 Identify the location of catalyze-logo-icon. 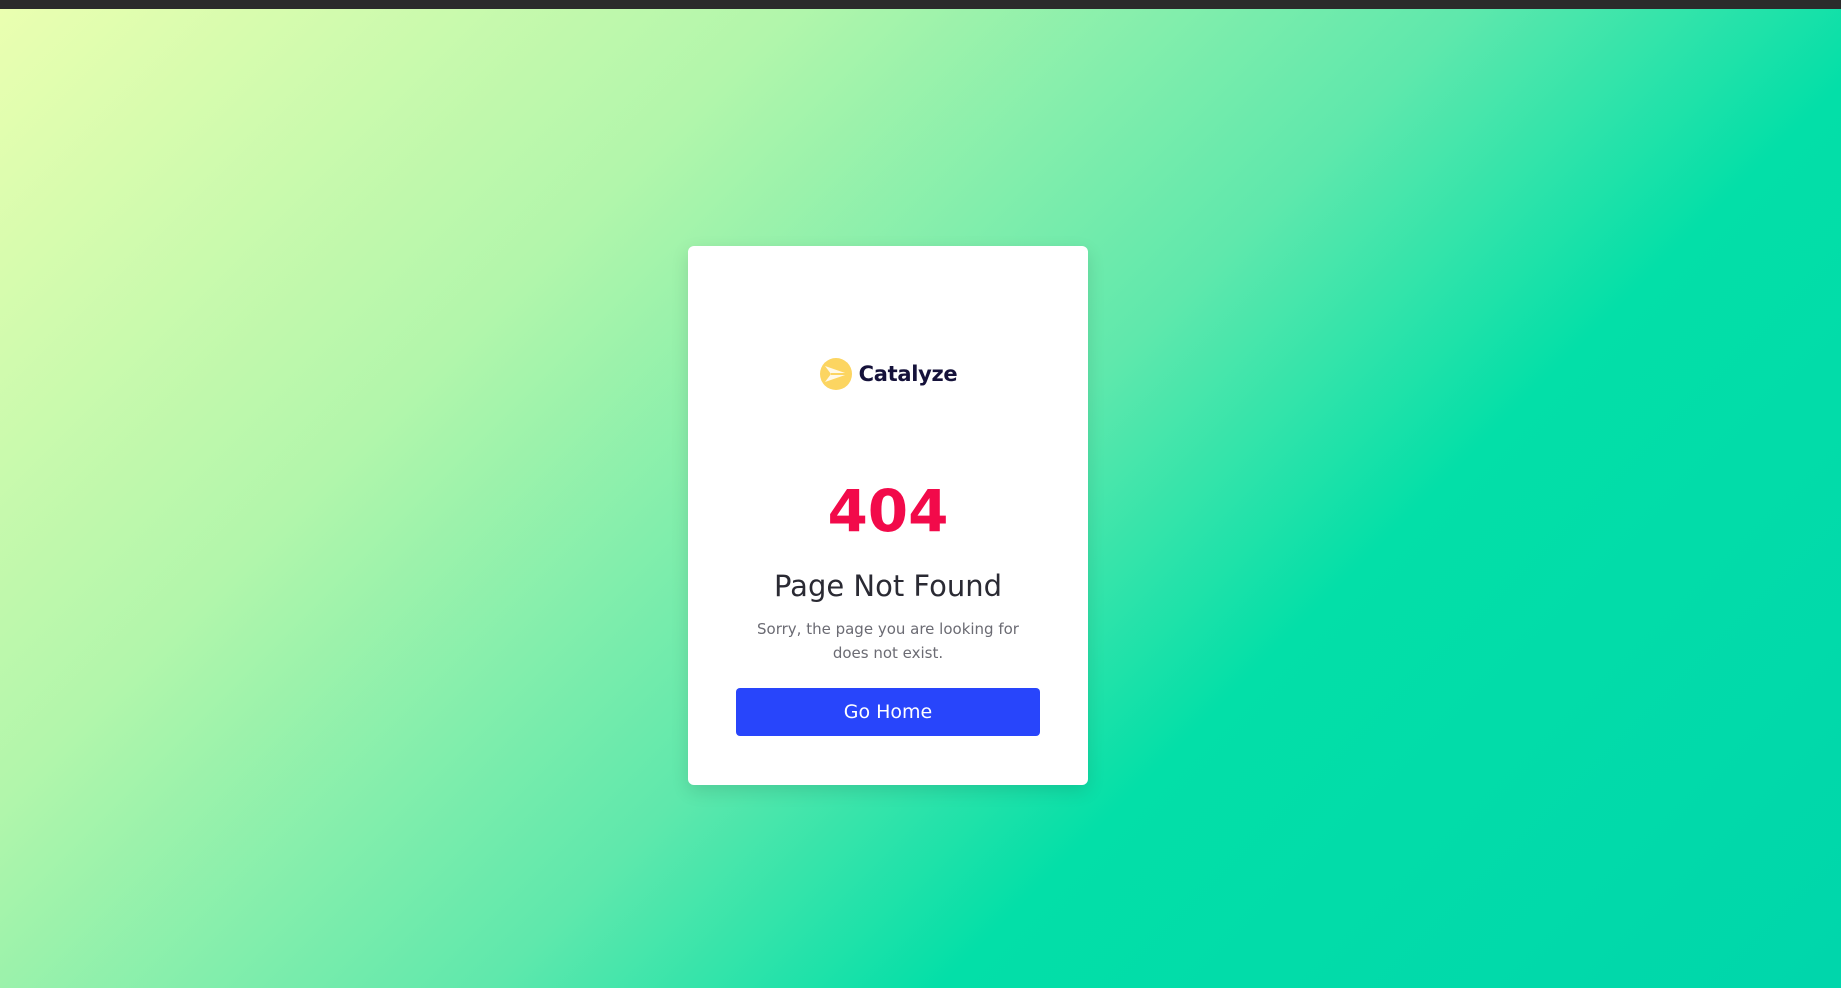
(835, 374).